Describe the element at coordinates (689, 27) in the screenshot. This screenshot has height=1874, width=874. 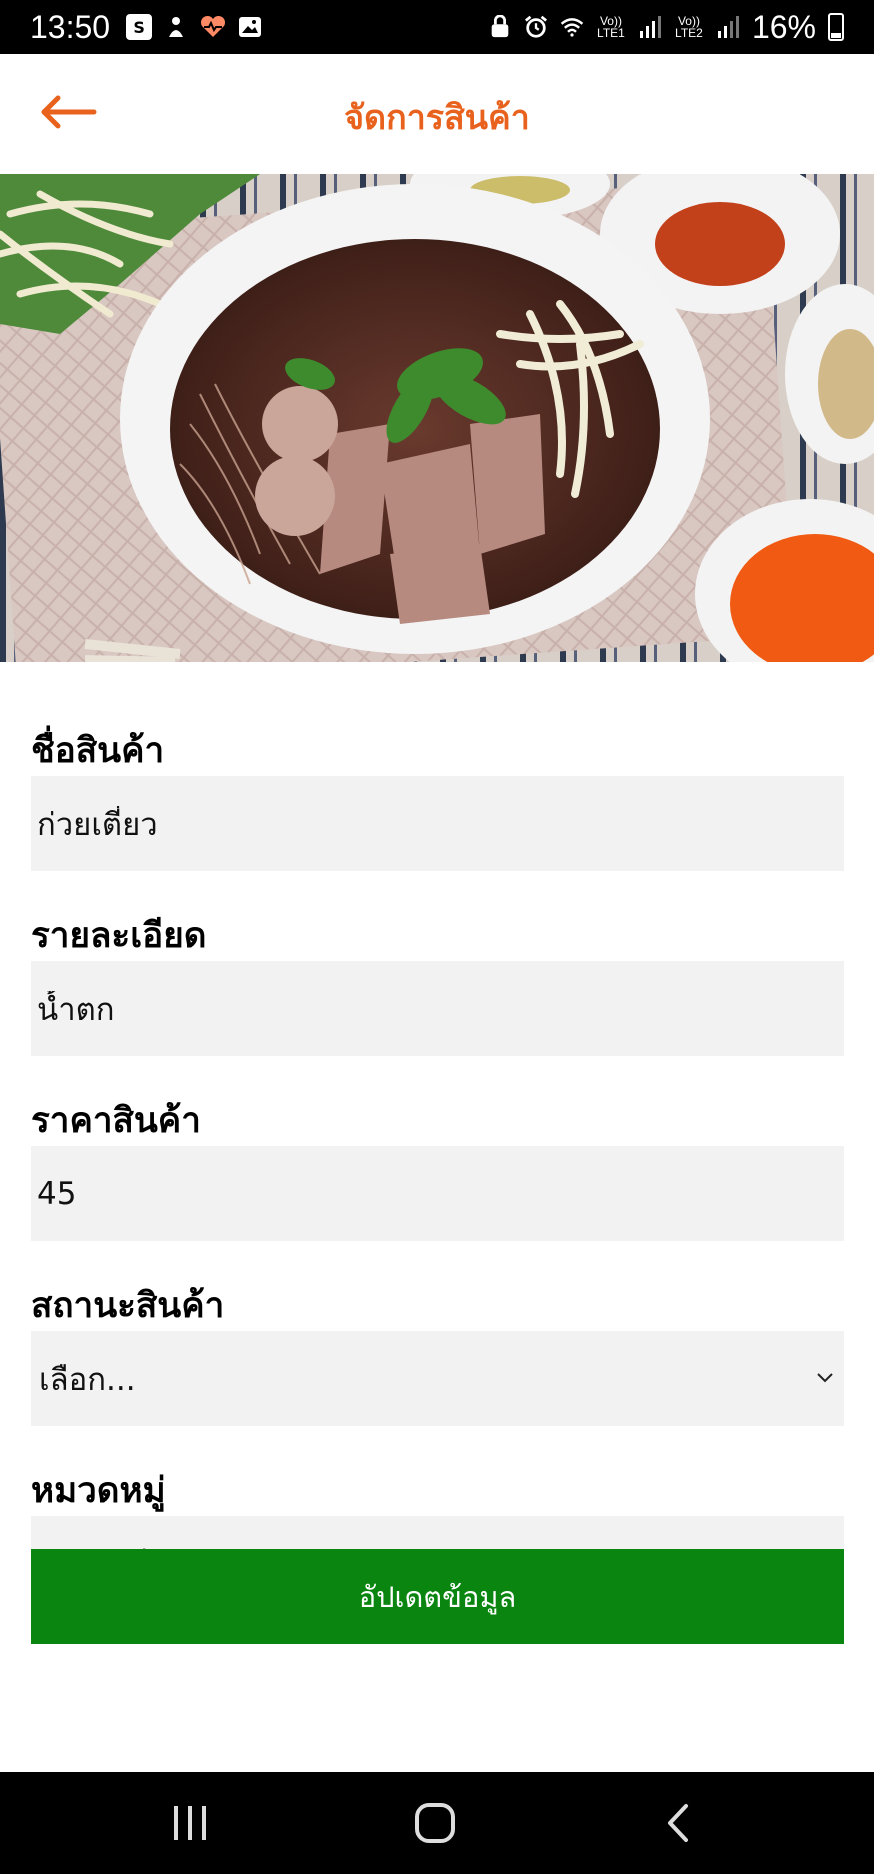
I see `lte2-label: Vo)) LTE2` at that location.